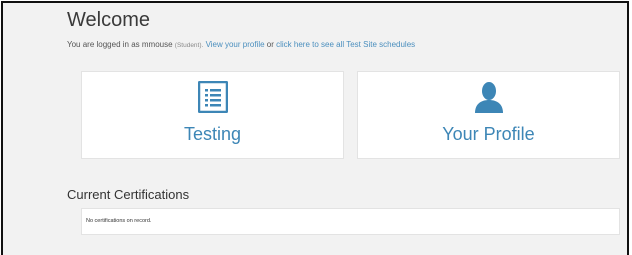 This screenshot has height=255, width=632. Describe the element at coordinates (350, 221) in the screenshot. I see `certifications-panel: No certifications on record.` at that location.